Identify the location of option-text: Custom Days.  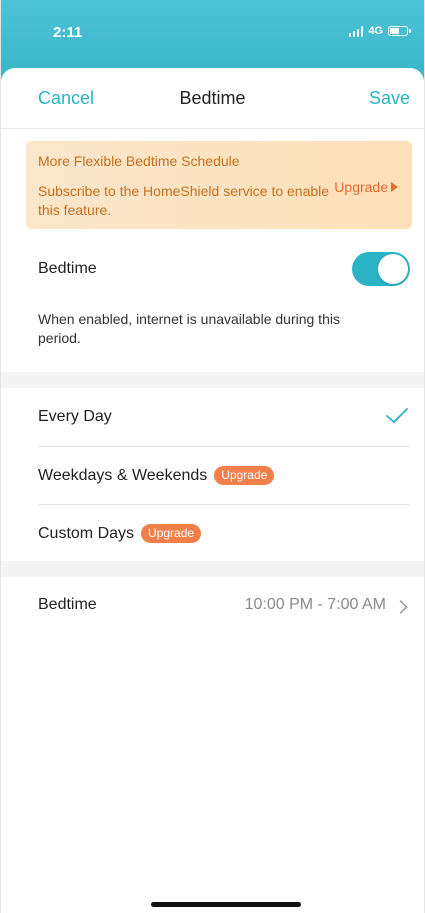
(86, 533).